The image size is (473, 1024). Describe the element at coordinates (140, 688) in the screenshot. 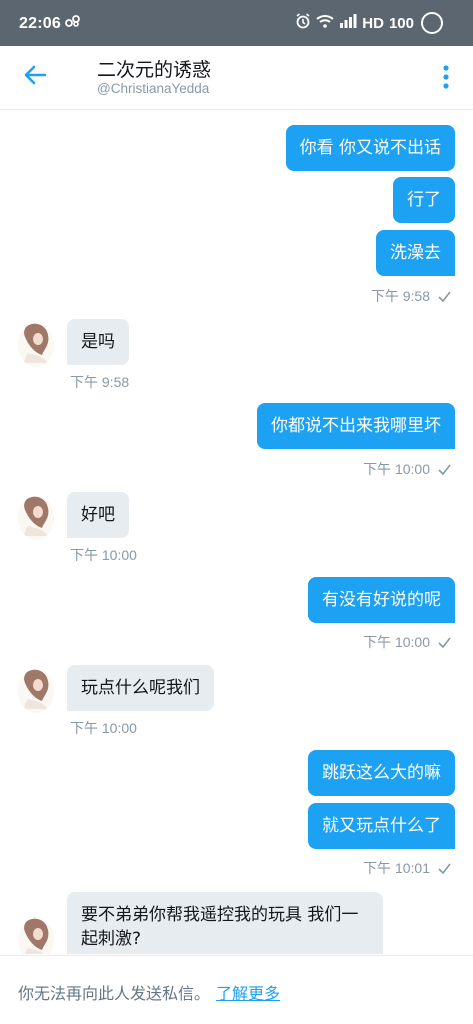

I see `incoming-message: 玩点什么呢我们` at that location.